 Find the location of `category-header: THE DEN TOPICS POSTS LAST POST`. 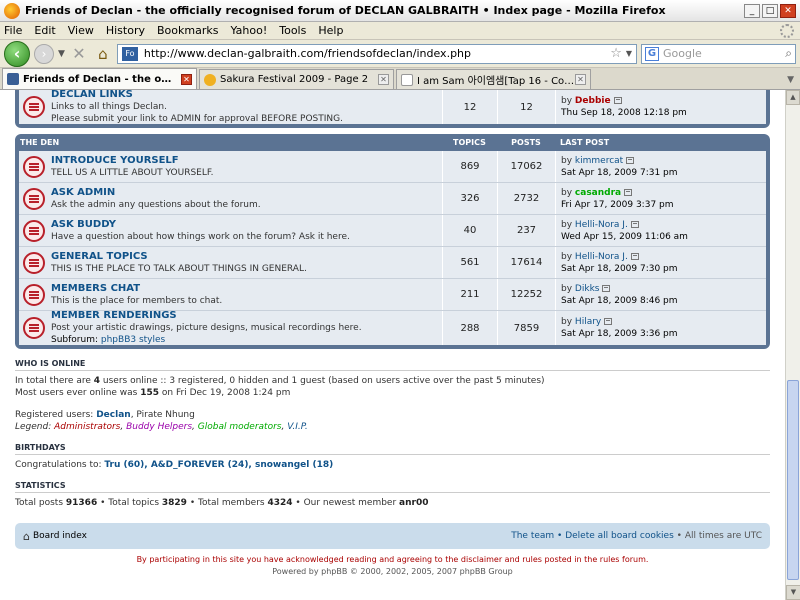

category-header: THE DEN TOPICS POSTS LAST POST is located at coordinates (392, 142).